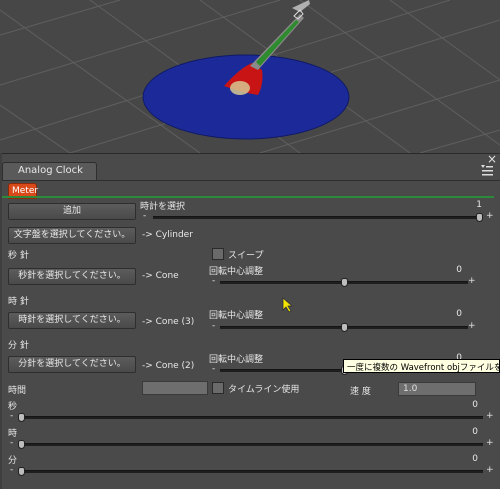 The height and width of the screenshot is (489, 500). I want to click on minute-hand-section-title: 時 針, so click(18, 302).